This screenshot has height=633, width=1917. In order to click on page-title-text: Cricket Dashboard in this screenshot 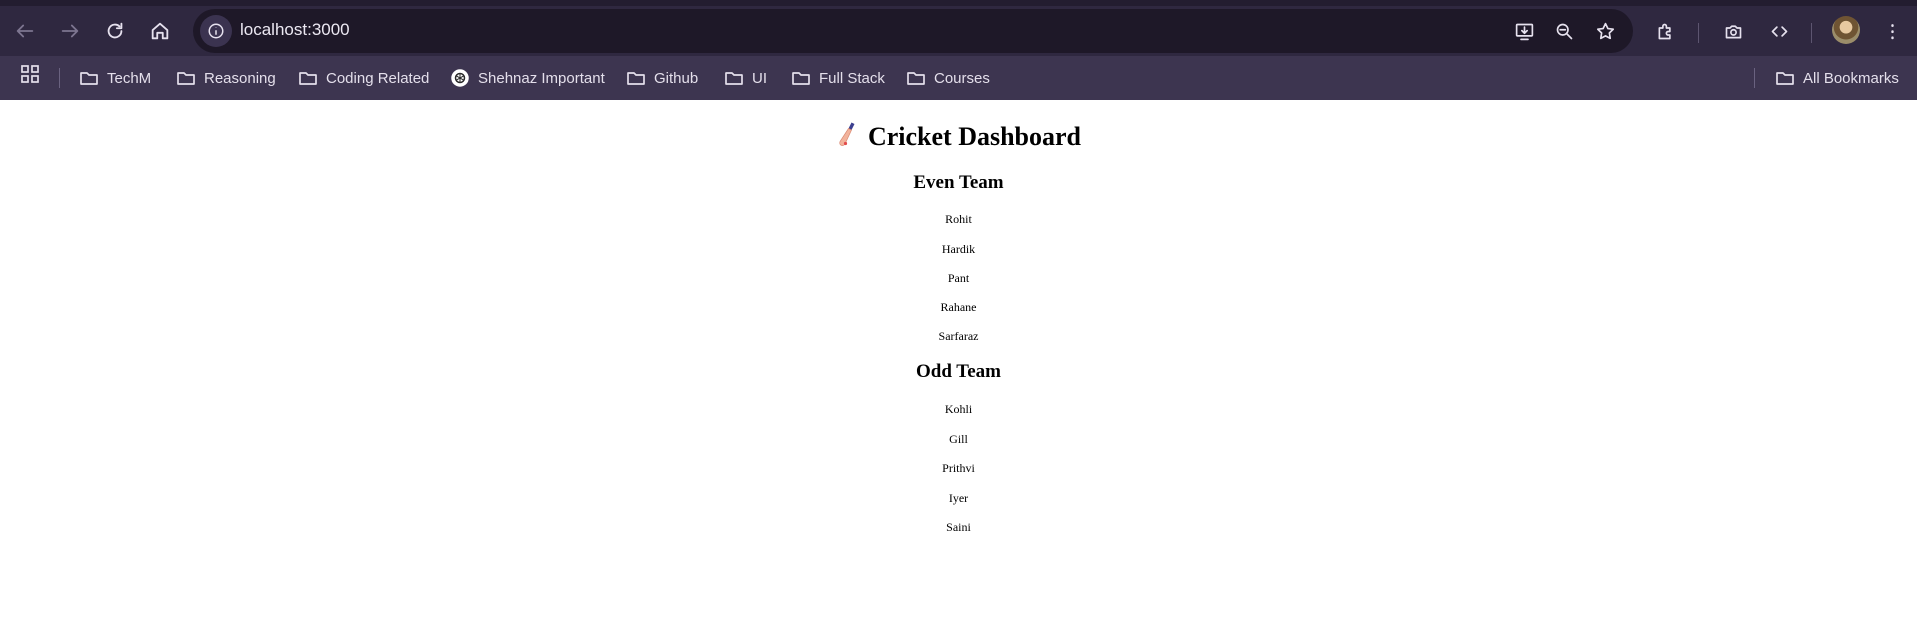, I will do `click(974, 136)`.